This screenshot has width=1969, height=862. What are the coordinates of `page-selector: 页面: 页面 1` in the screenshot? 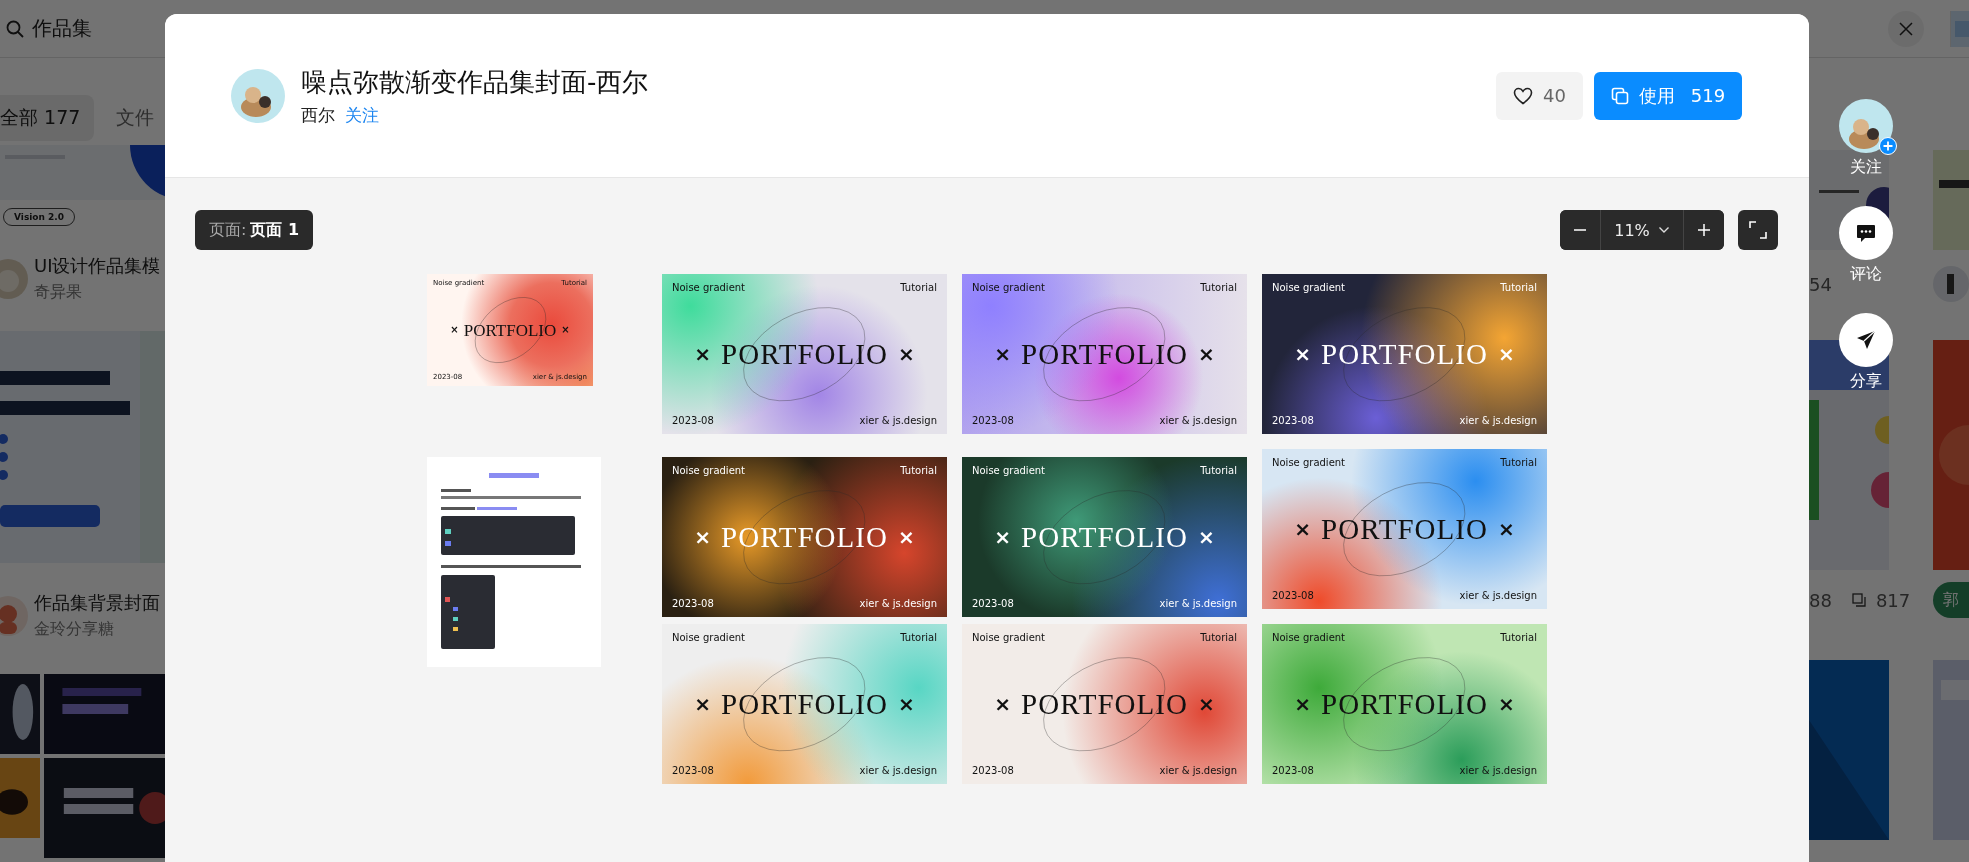 It's located at (254, 230).